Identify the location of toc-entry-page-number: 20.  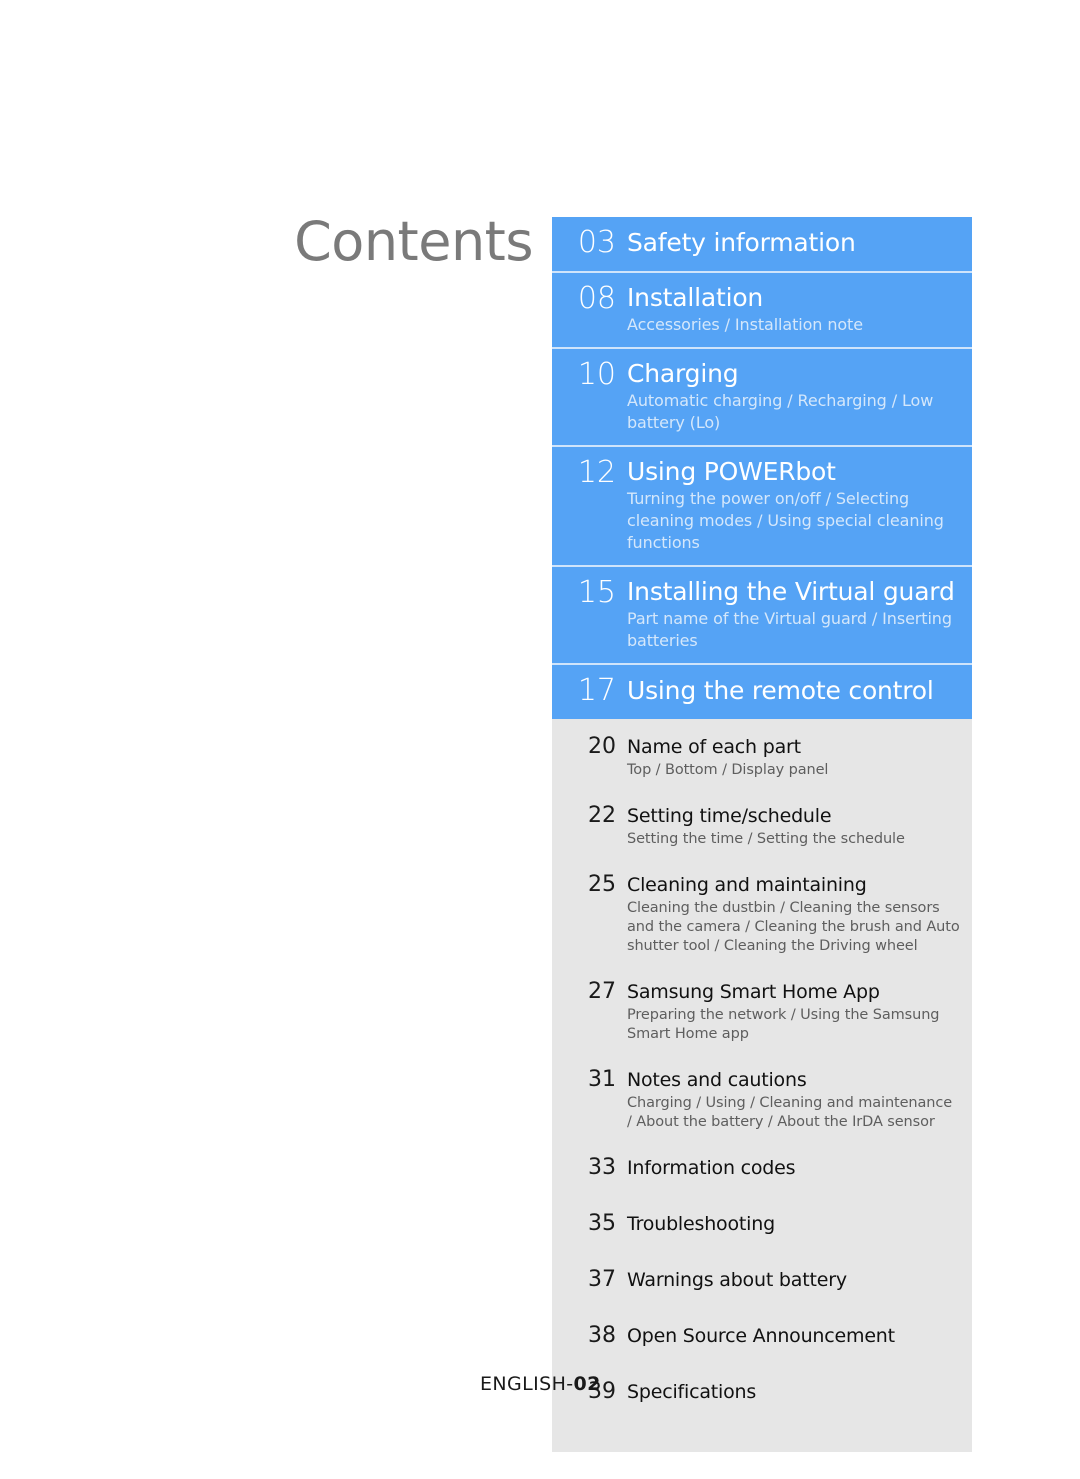
(602, 746).